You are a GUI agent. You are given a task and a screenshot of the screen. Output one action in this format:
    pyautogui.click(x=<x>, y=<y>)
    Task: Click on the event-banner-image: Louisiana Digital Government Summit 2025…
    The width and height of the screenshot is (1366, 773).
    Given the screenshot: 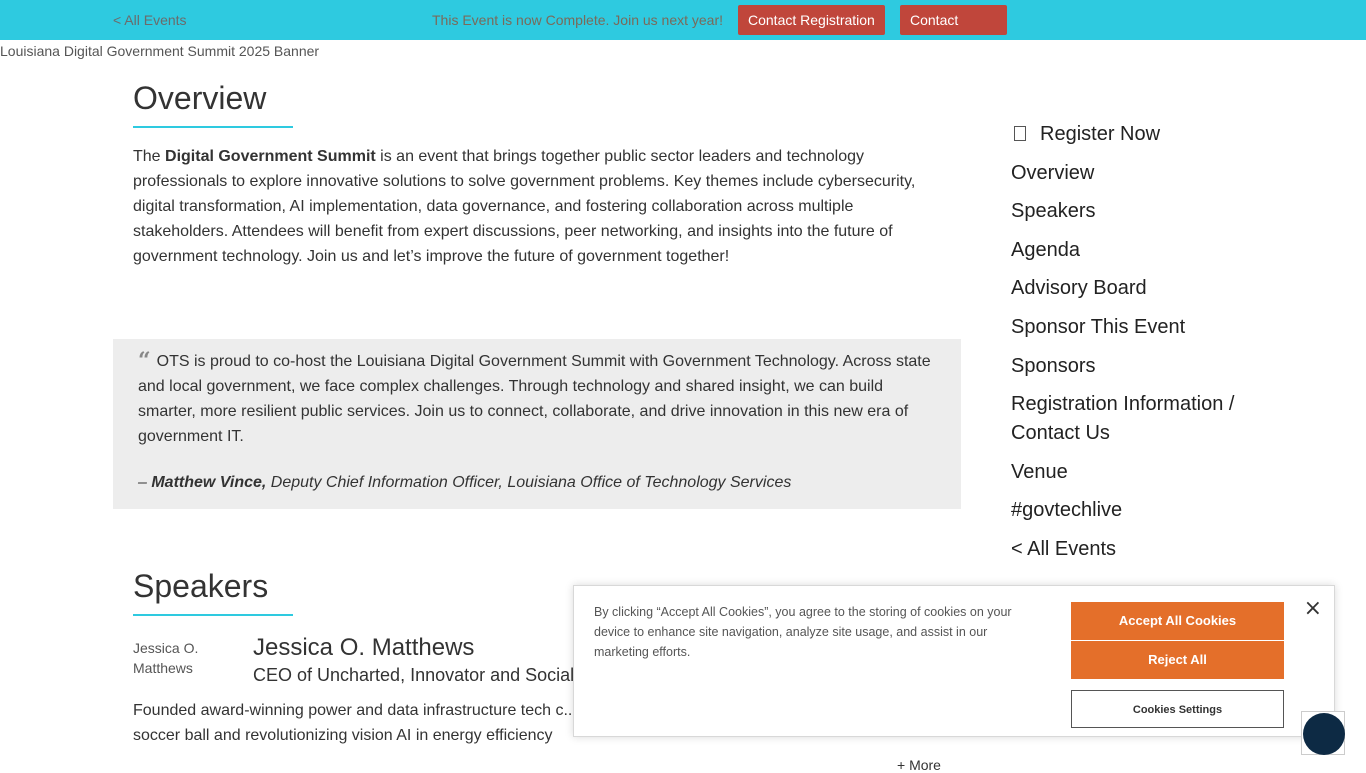 What is the action you would take?
    pyautogui.click(x=159, y=51)
    